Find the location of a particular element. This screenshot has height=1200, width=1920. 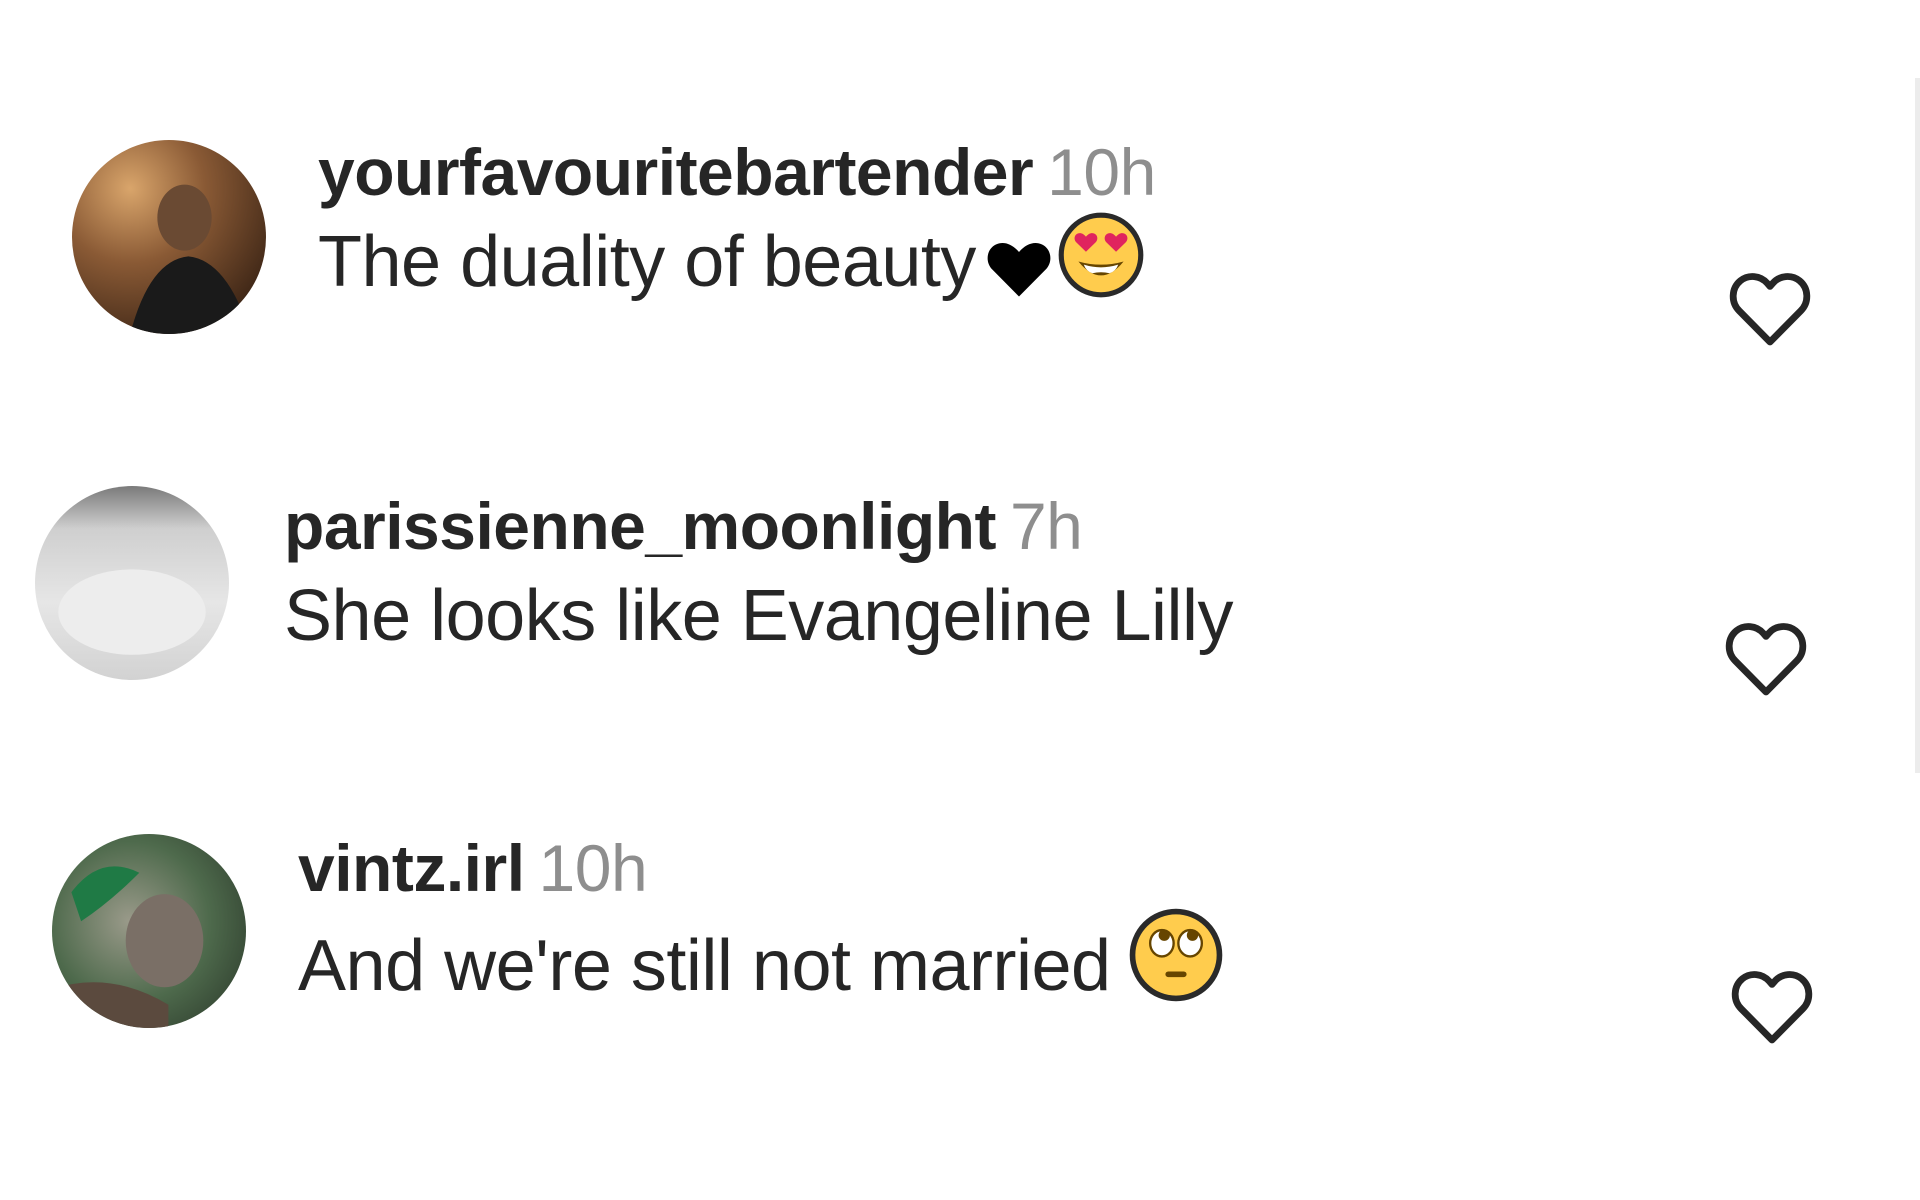

comment-text-content: And we're still not married is located at coordinates (704, 966).